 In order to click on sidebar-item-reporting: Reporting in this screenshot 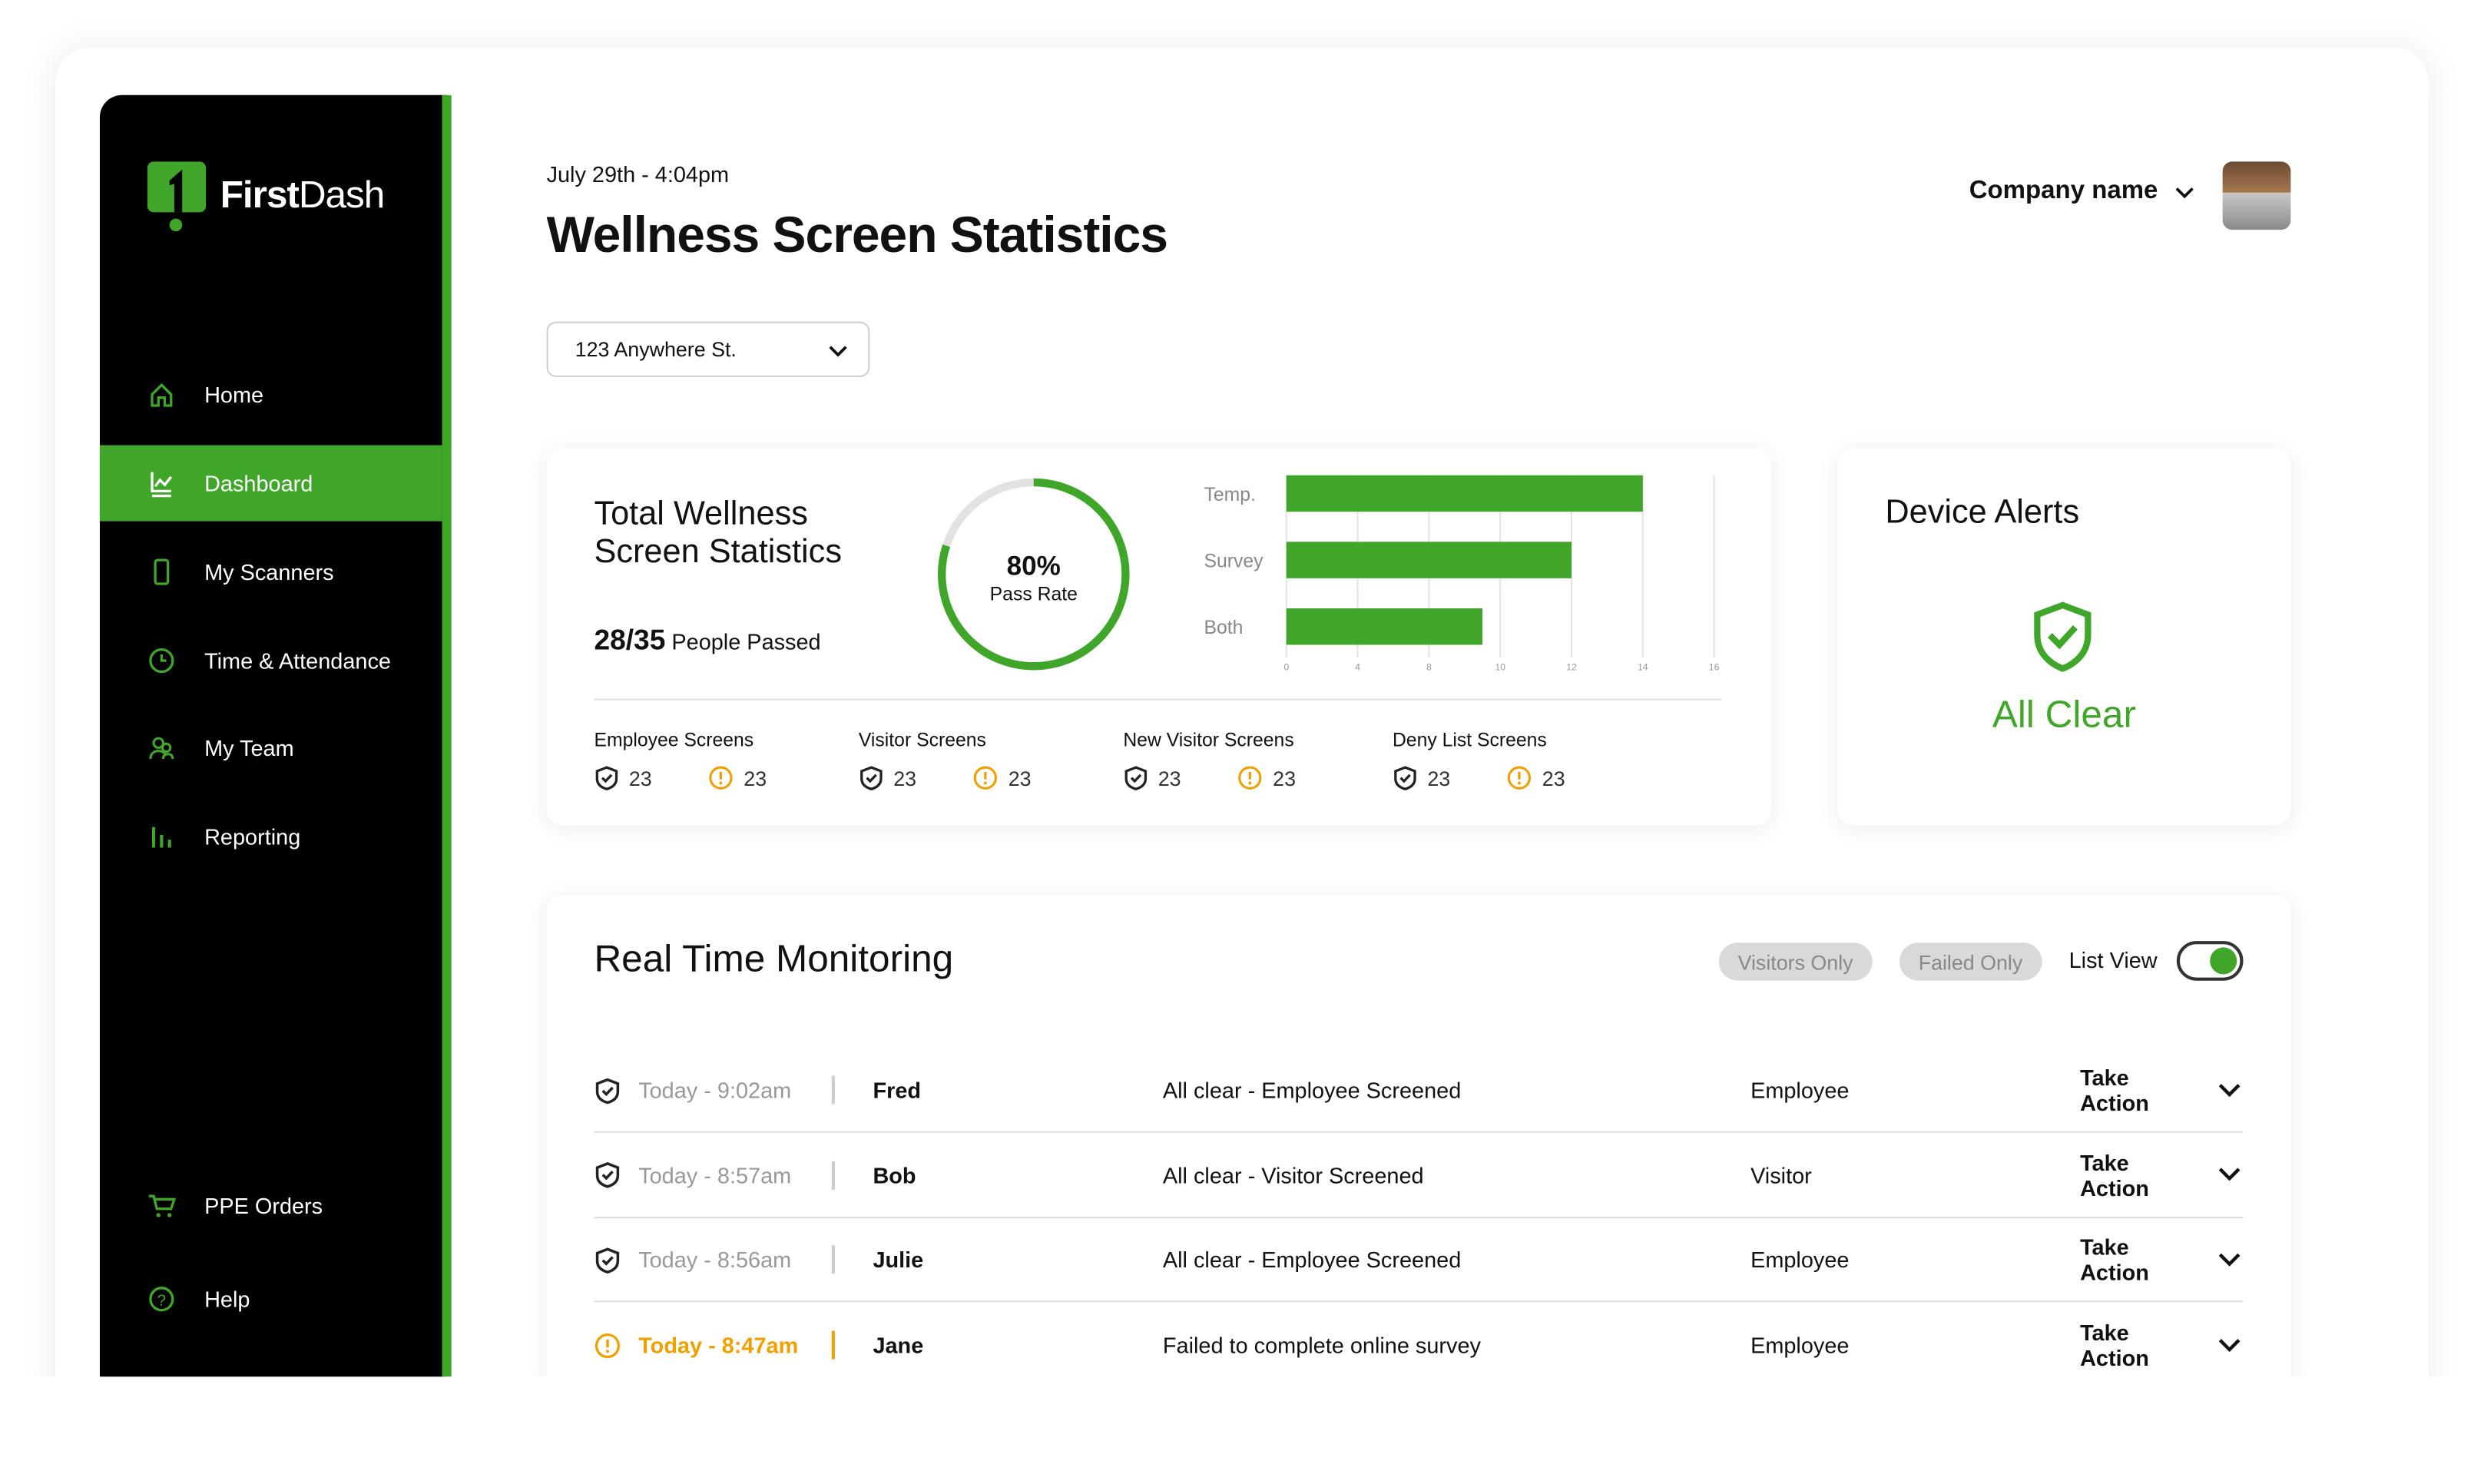, I will do `click(271, 837)`.